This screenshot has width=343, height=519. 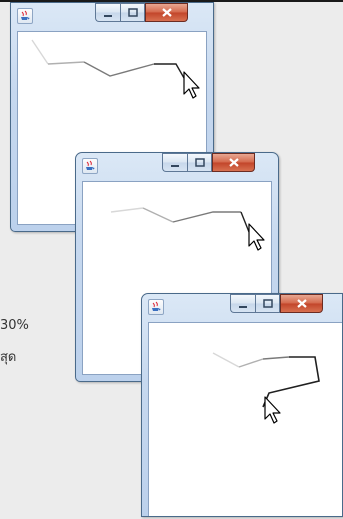 I want to click on partial-percent-text: 30%, so click(x=14, y=325).